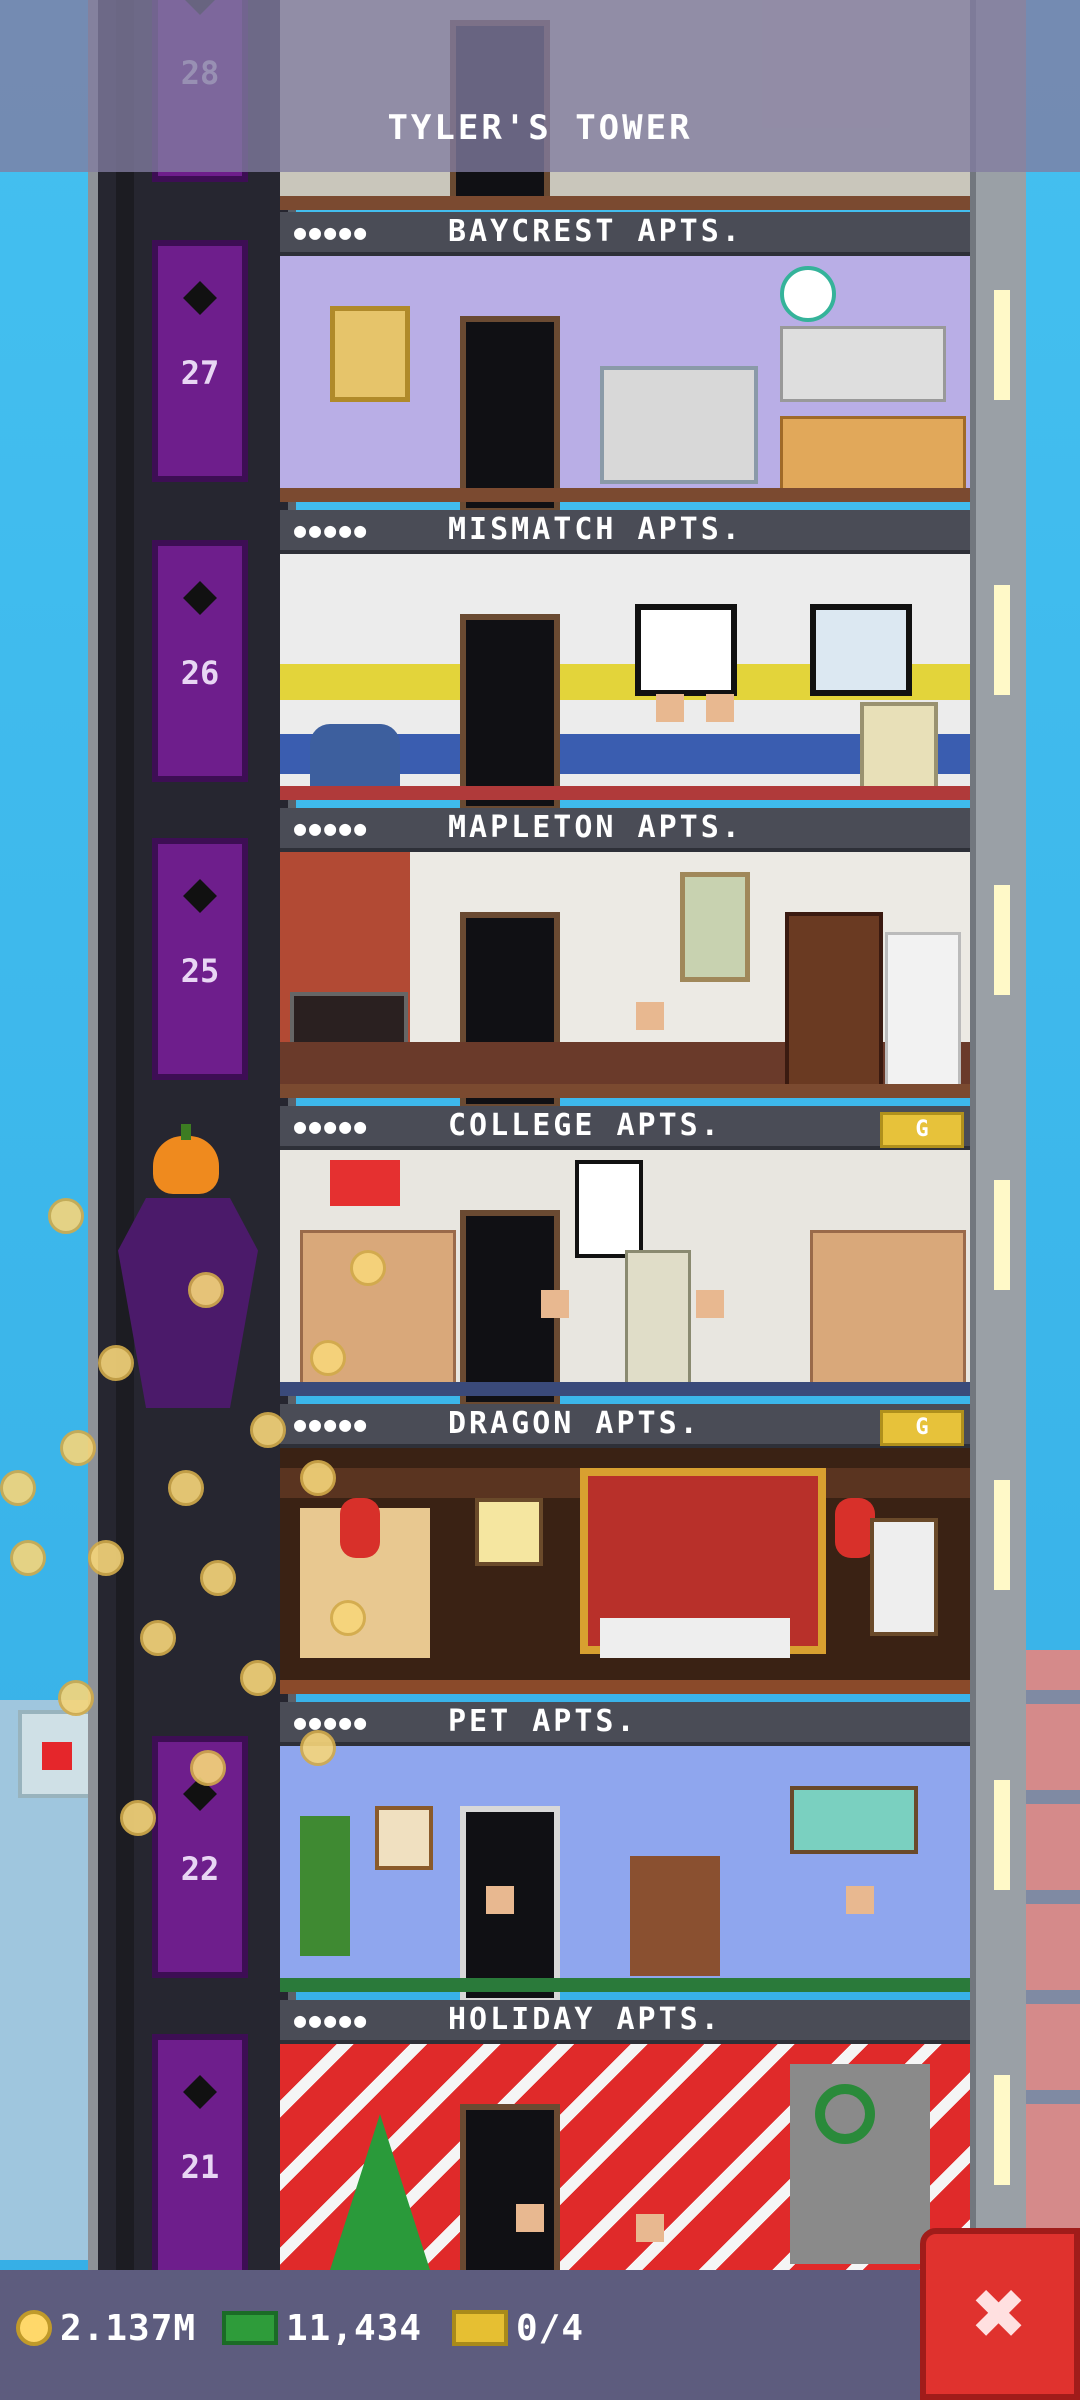 The image size is (1080, 2400). I want to click on floor-mismatch: ●●●●● MISMATCH APTS., so click(625, 659).